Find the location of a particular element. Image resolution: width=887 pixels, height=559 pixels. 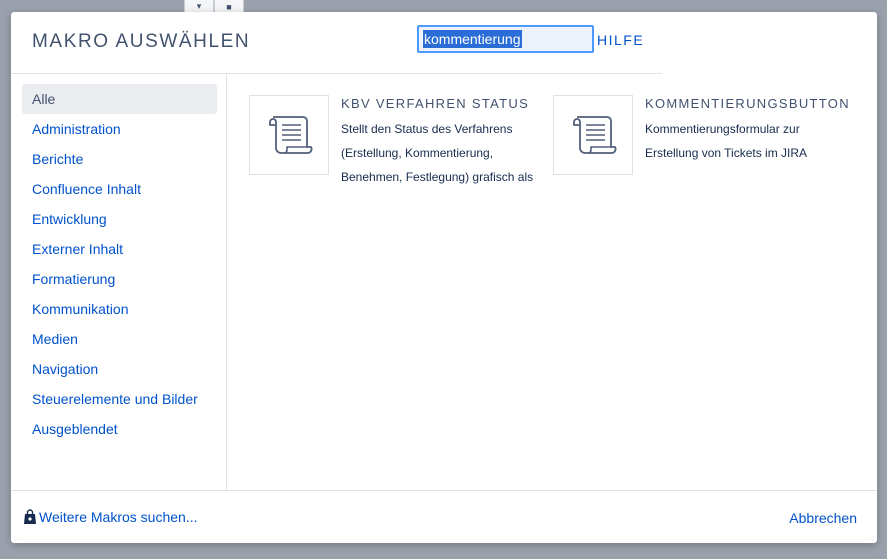

sidebar-item-ausgeblendet: Ausgeblendet is located at coordinates (119, 429).